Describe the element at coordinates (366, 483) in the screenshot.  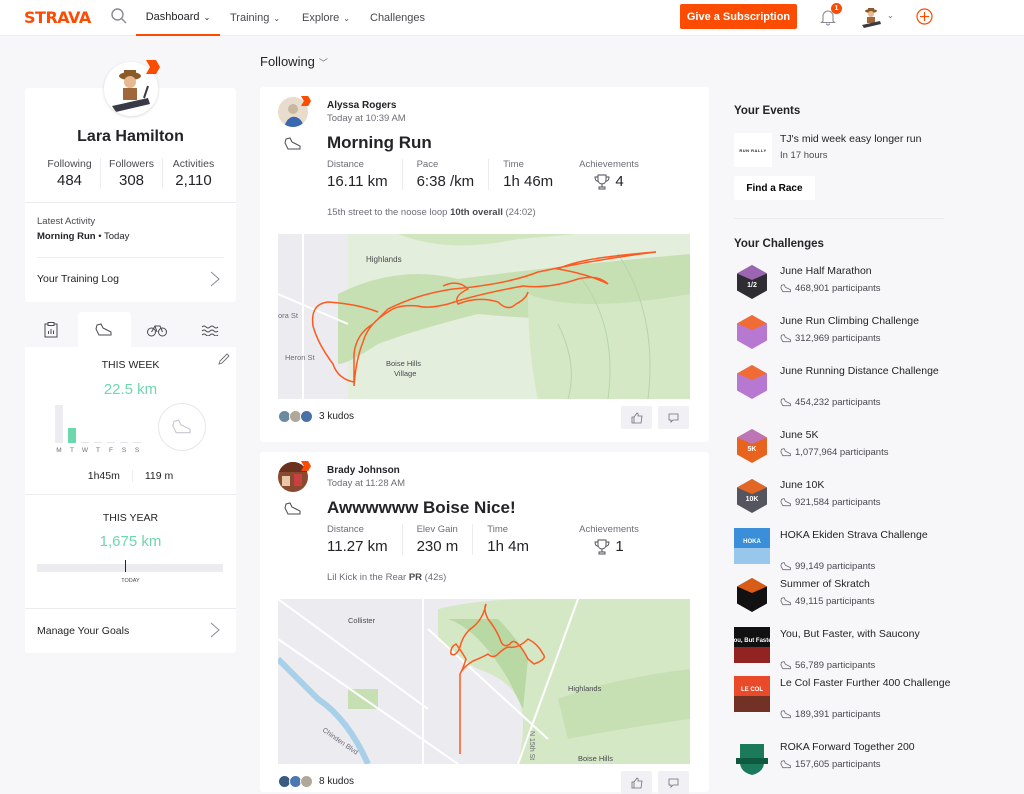
I see `activity-time: Today at 11:28 AM` at that location.